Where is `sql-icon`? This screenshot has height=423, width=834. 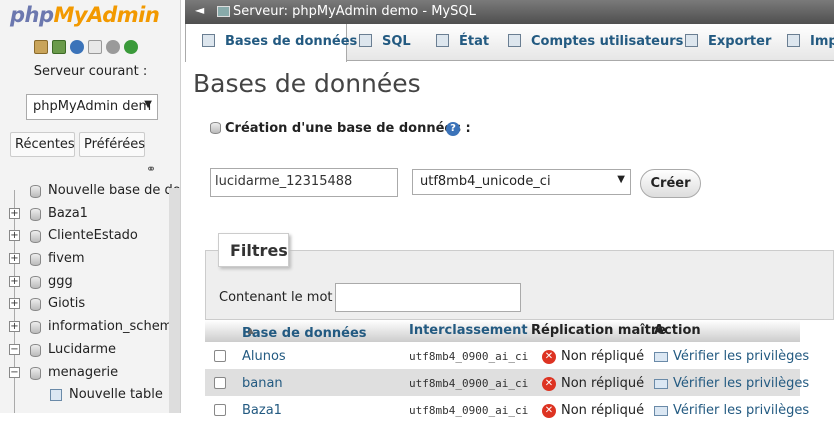
sql-icon is located at coordinates (365, 40).